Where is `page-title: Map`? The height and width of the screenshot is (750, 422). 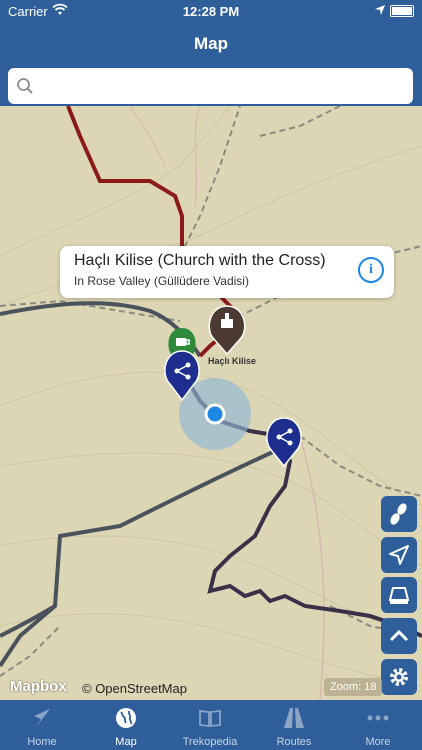
page-title: Map is located at coordinates (211, 43).